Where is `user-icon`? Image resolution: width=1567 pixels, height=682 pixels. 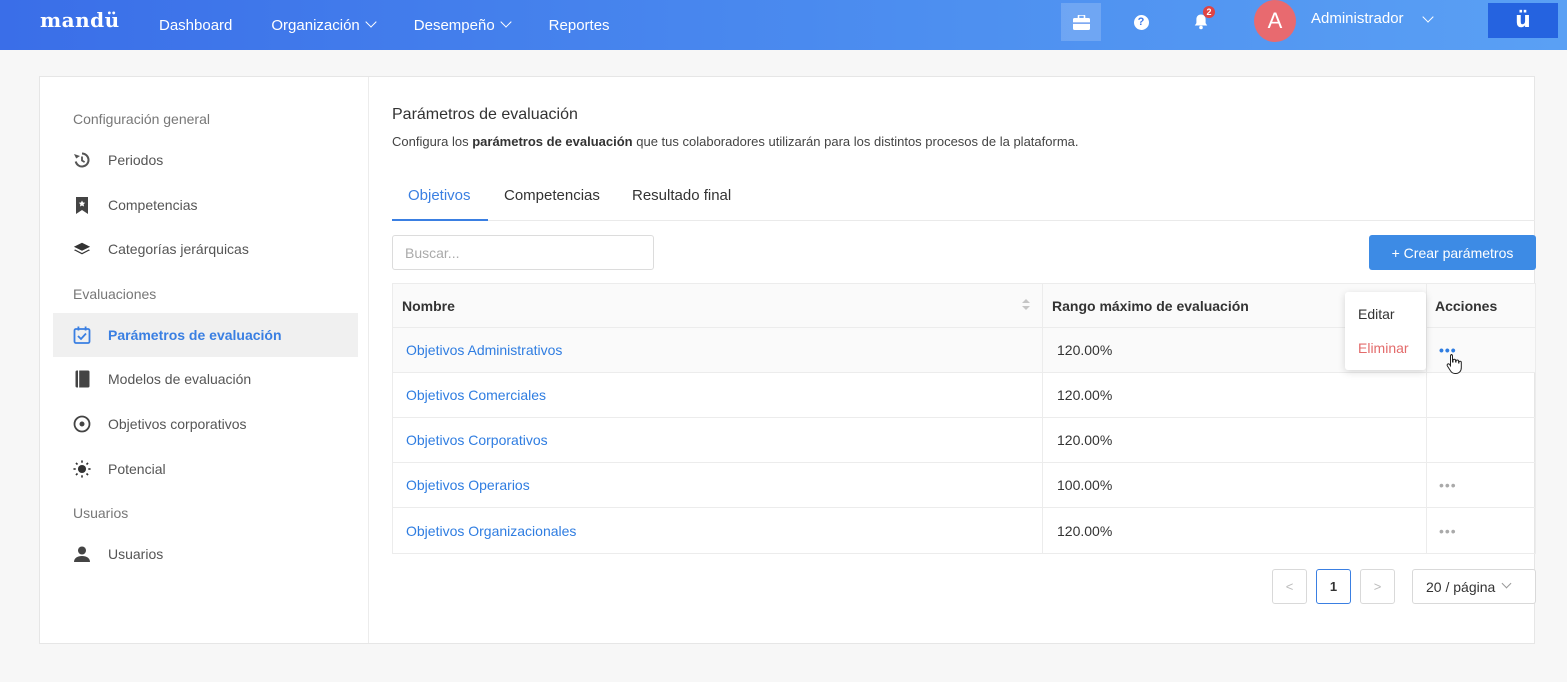
user-icon is located at coordinates (82, 554).